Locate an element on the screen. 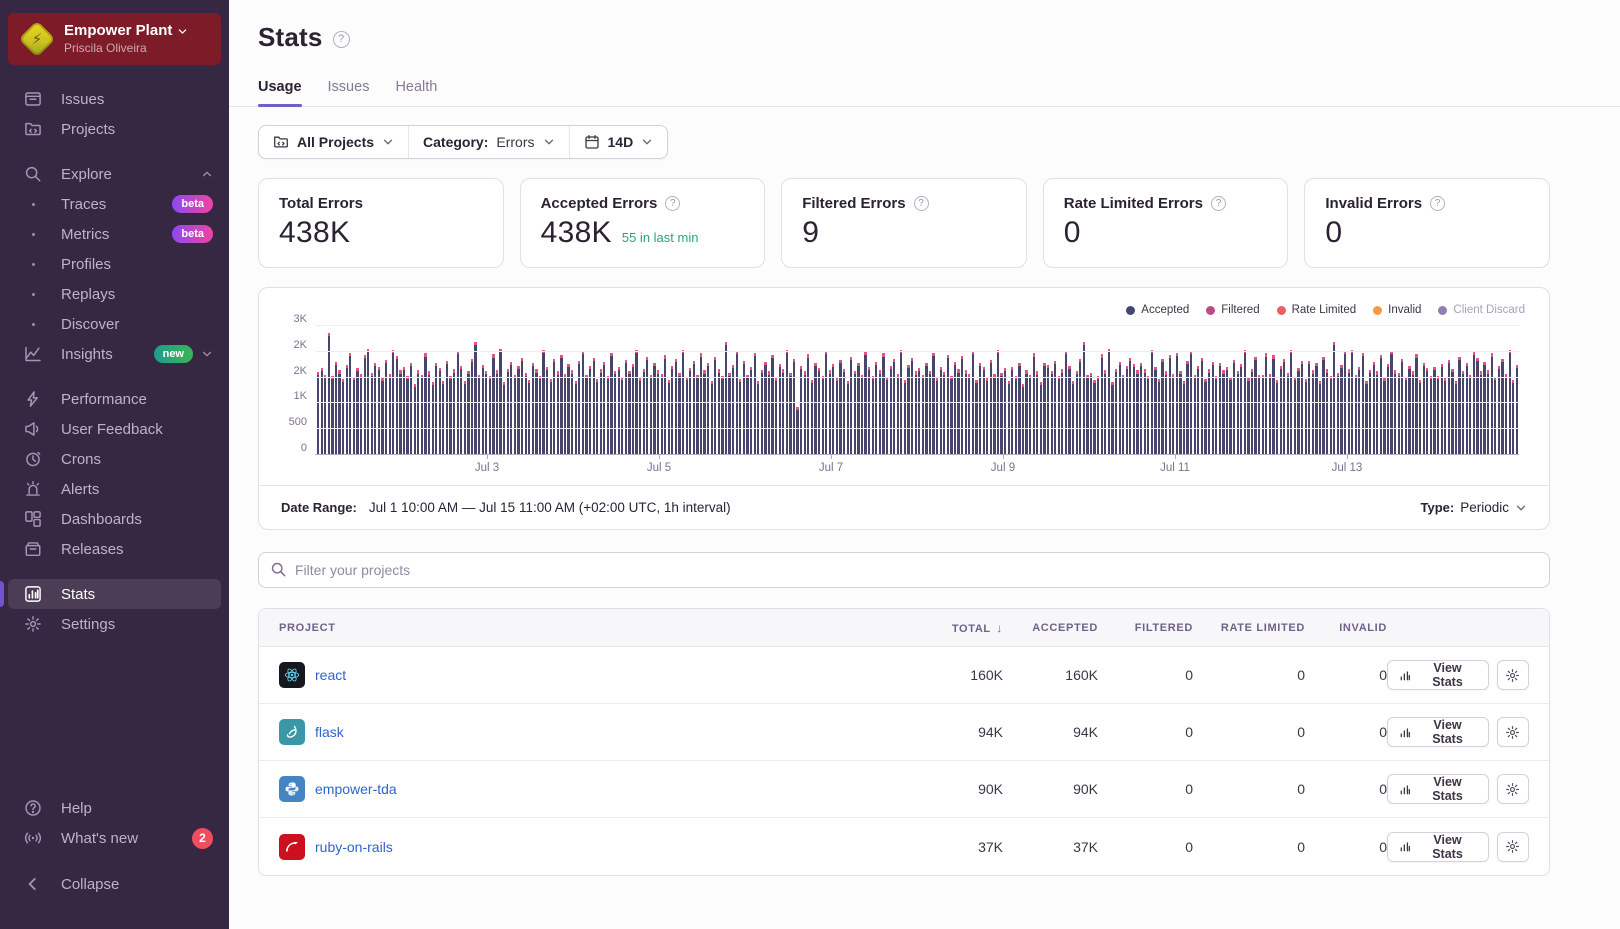  sidebar-item-metrics: Metrics beta is located at coordinates (114, 234).